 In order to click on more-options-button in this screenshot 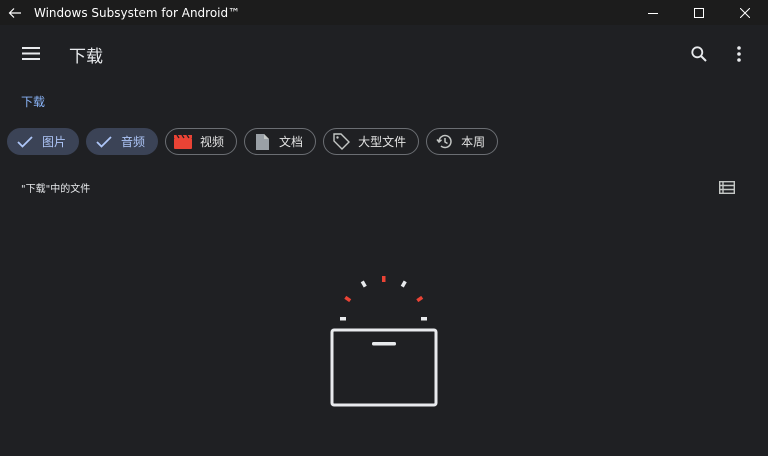, I will do `click(739, 54)`.